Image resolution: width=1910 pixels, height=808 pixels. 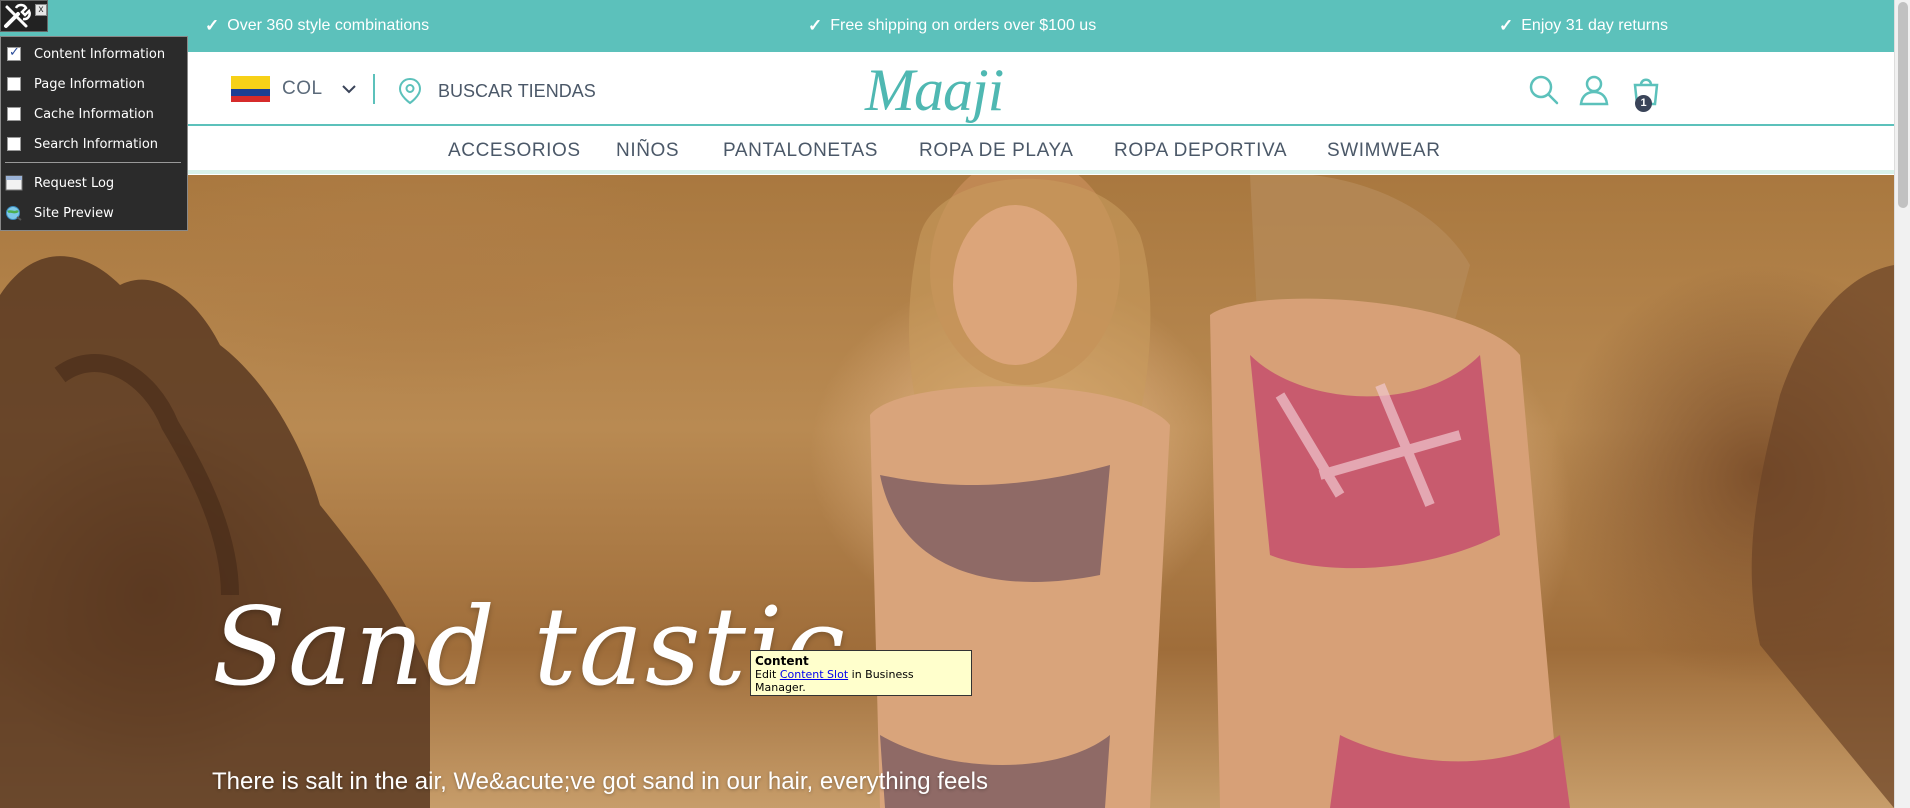 What do you see at coordinates (1544, 90) in the screenshot?
I see `search-icon` at bounding box center [1544, 90].